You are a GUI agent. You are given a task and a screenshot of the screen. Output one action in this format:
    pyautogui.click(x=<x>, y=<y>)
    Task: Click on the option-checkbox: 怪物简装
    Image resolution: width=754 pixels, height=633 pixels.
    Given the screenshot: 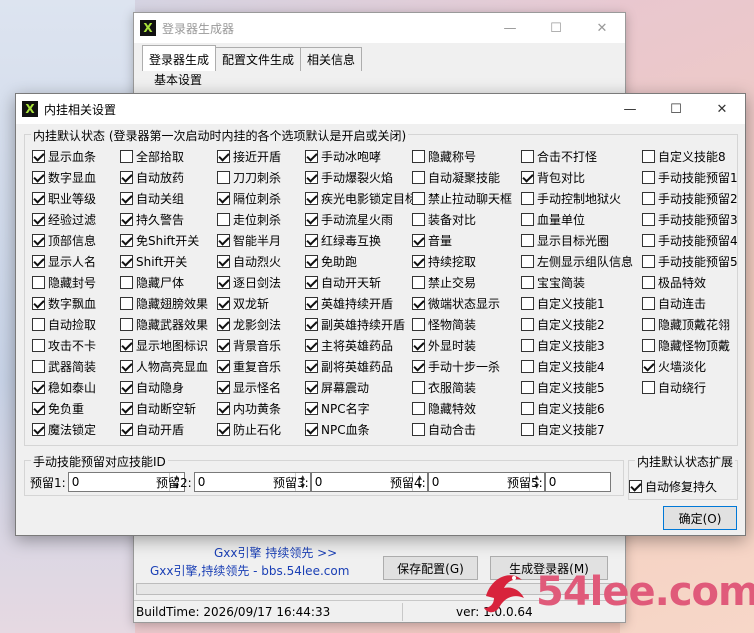 What is the action you would take?
    pyautogui.click(x=444, y=324)
    